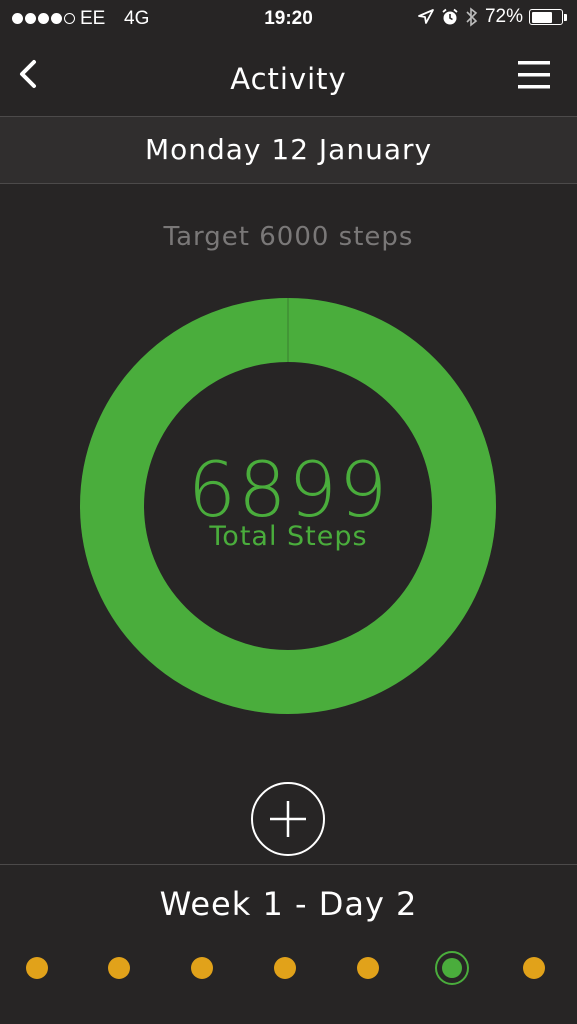 This screenshot has width=577, height=1024. What do you see at coordinates (503, 16) in the screenshot?
I see `battery-percent: 72%` at bounding box center [503, 16].